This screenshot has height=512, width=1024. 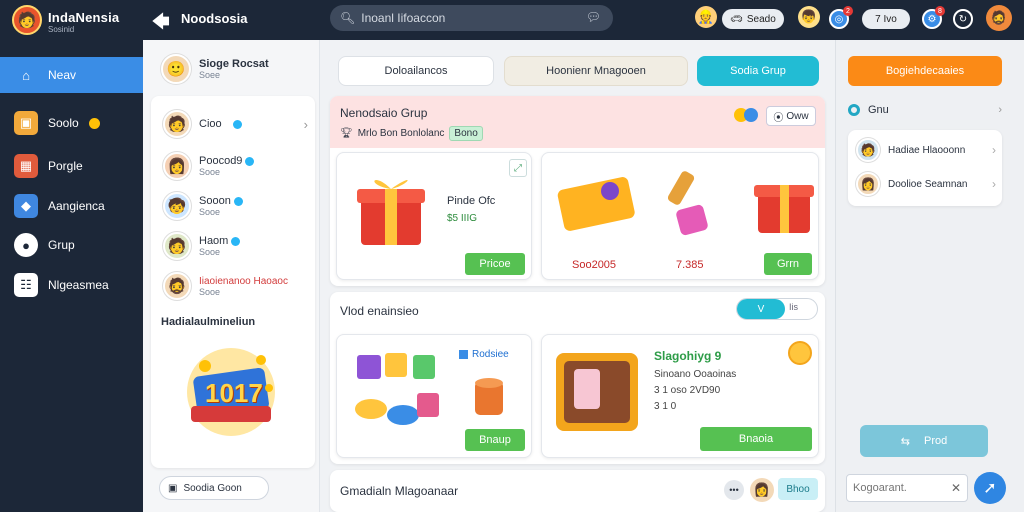 I want to click on section-title: Vlod enainsieo, so click(x=379, y=311).